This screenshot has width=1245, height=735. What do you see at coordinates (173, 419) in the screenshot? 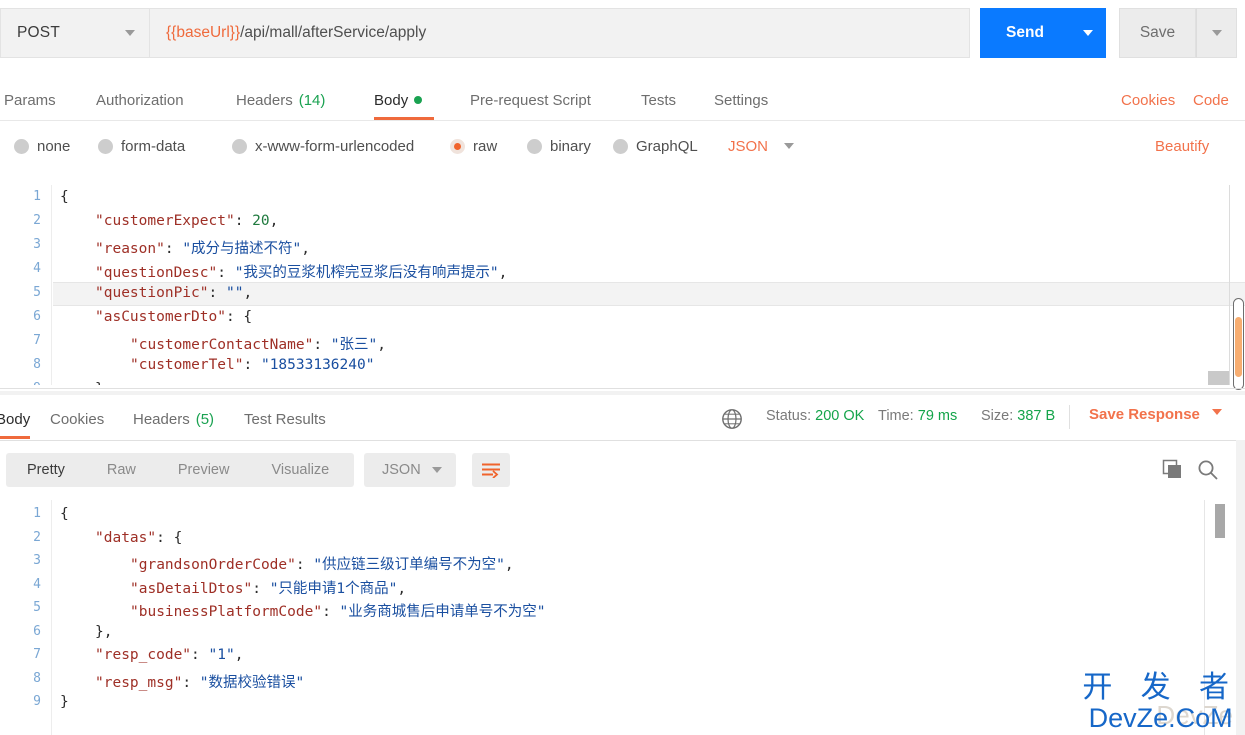
I see `response-tab-headers: Headers (5)` at bounding box center [173, 419].